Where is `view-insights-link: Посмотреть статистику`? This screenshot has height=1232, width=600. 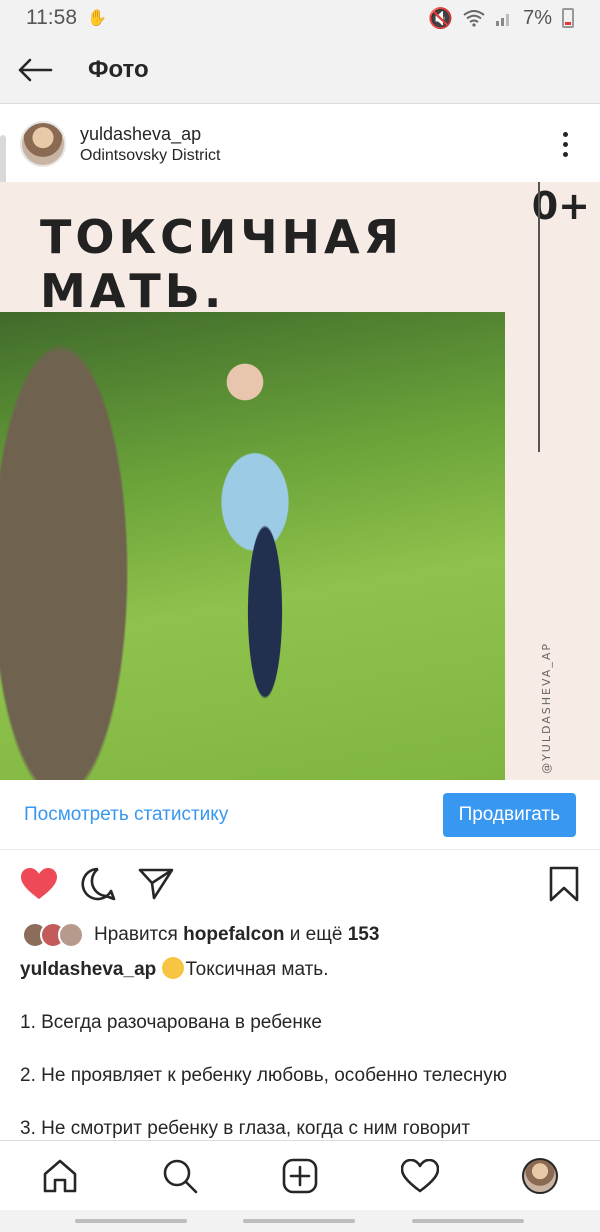 view-insights-link: Посмотреть статистику is located at coordinates (126, 815).